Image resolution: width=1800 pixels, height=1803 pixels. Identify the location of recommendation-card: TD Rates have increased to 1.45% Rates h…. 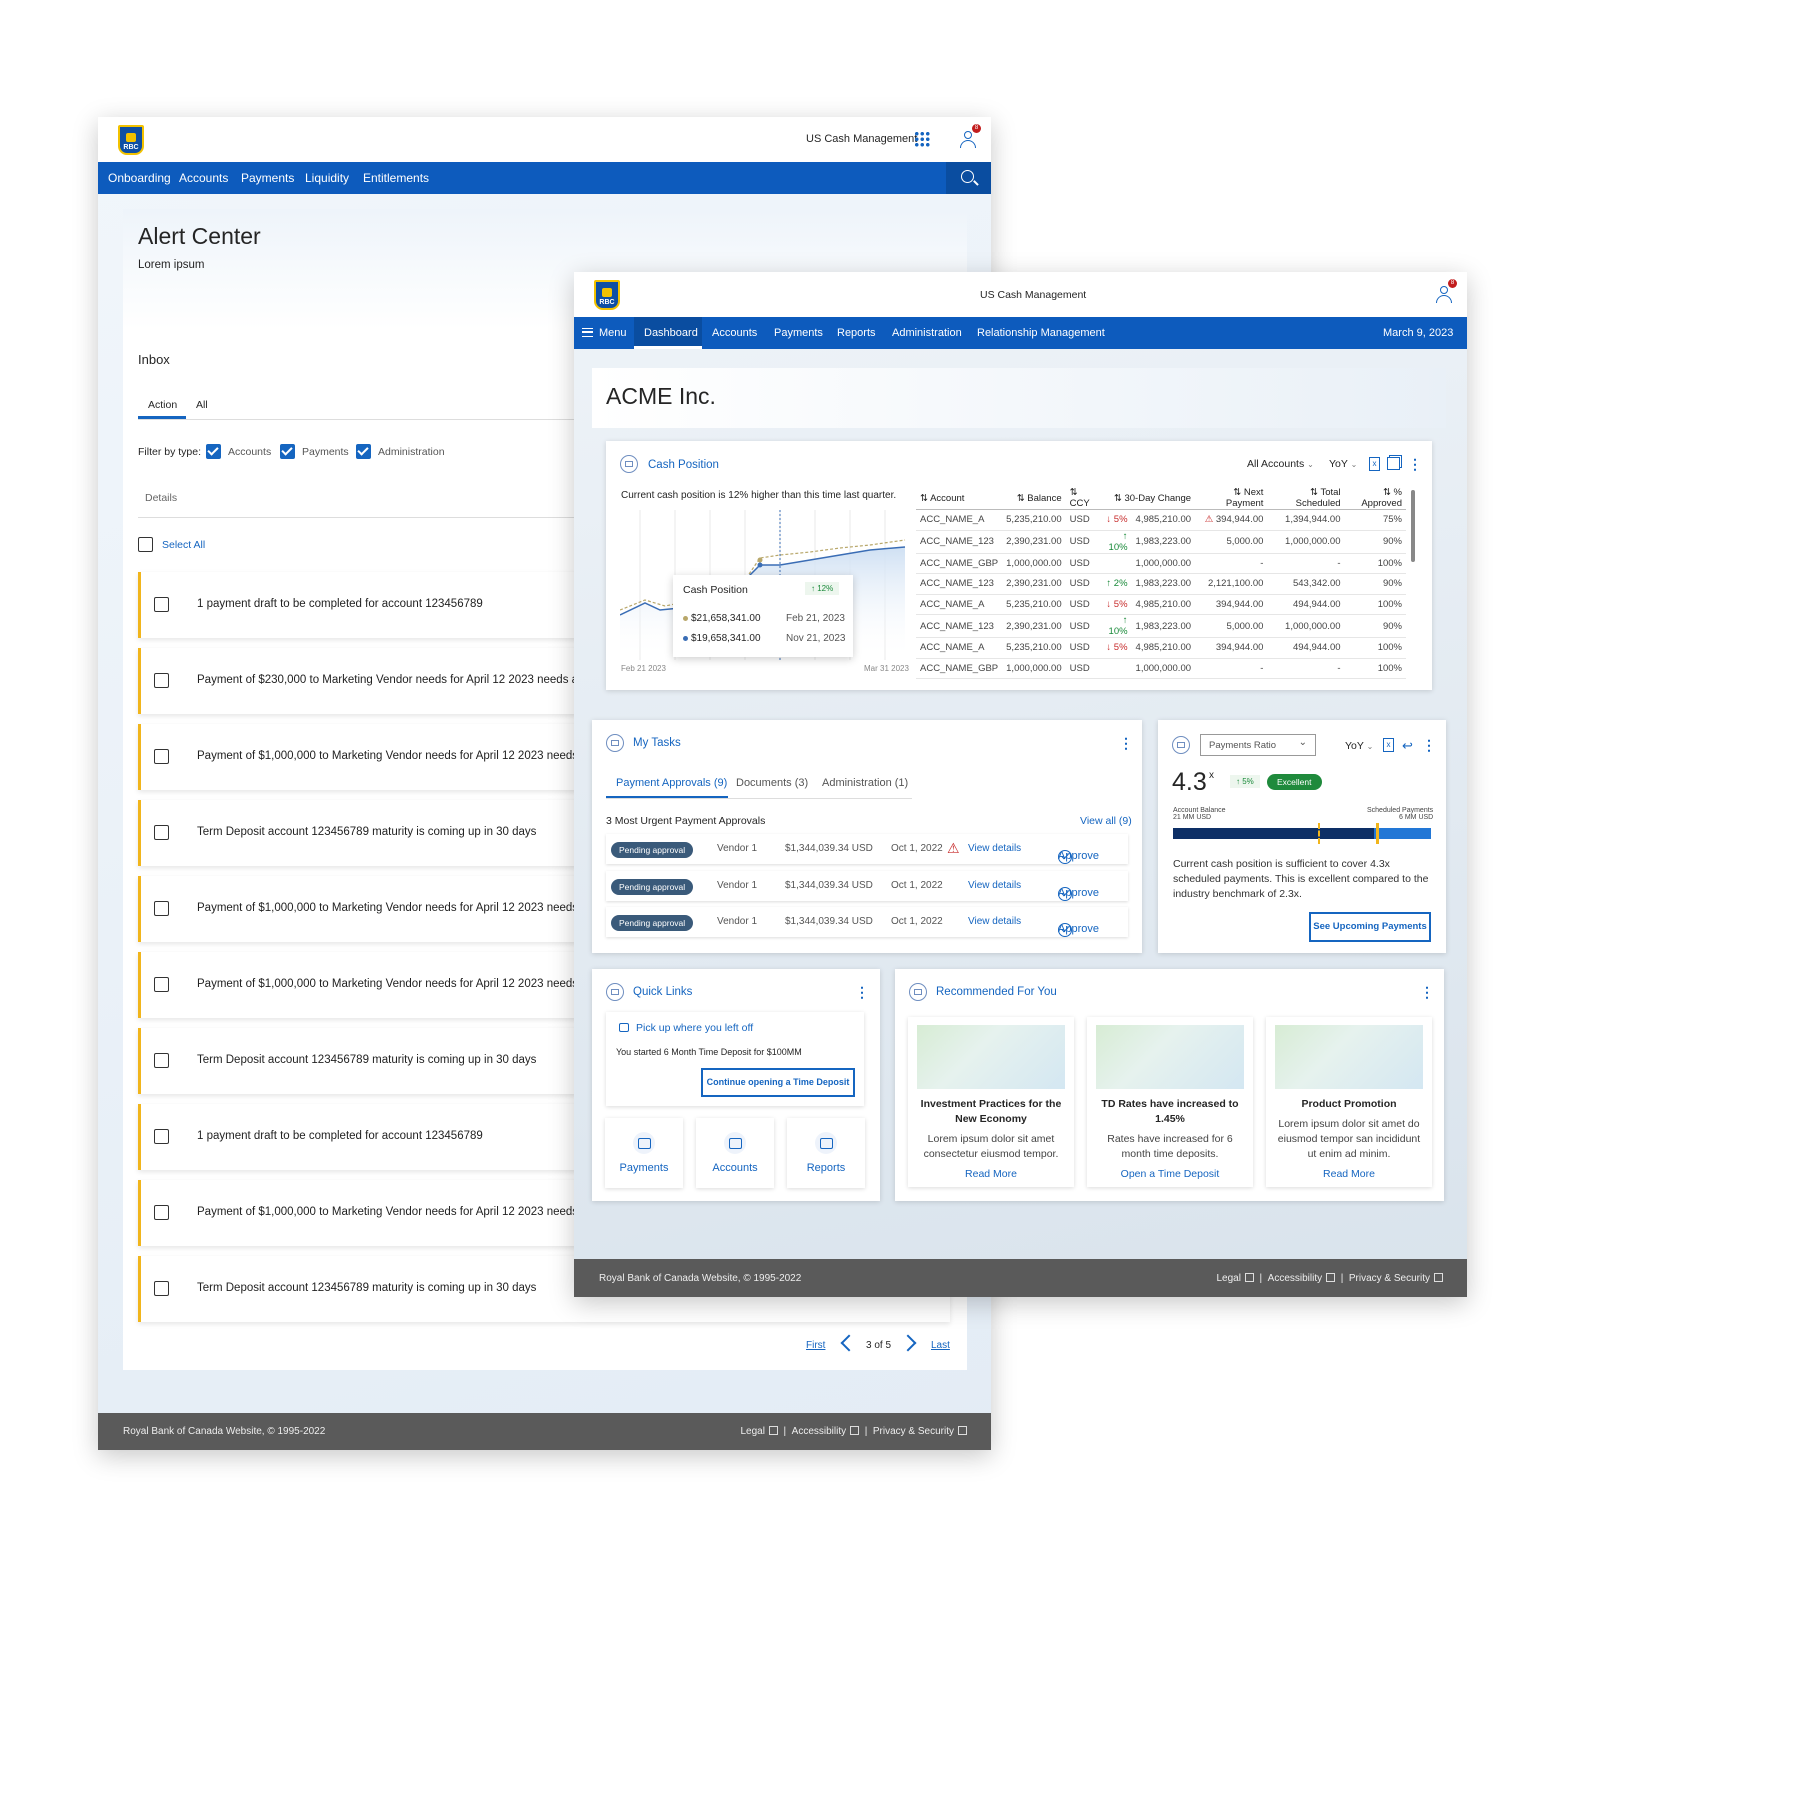
(1170, 1102).